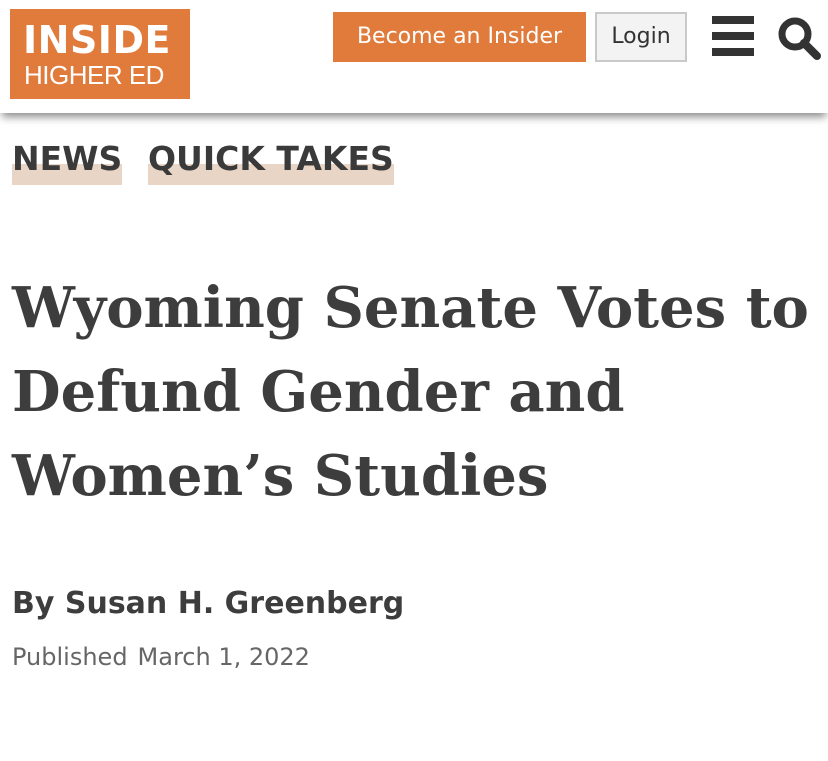 The image size is (828, 761). Describe the element at coordinates (223, 657) in the screenshot. I see `published-date: March 1, 2022` at that location.